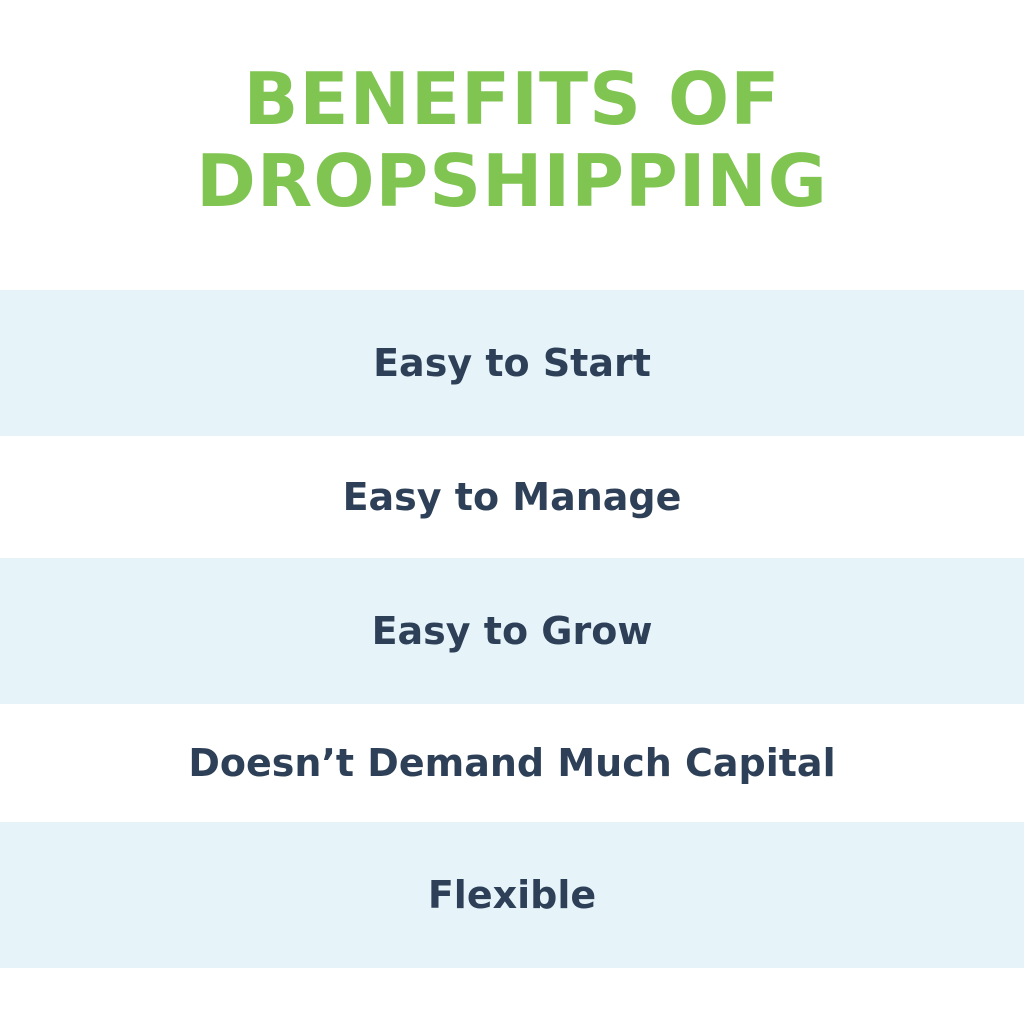 This screenshot has height=1024, width=1024. I want to click on benefit-row-easy-to-manage: Easy to Manage, so click(512, 497).